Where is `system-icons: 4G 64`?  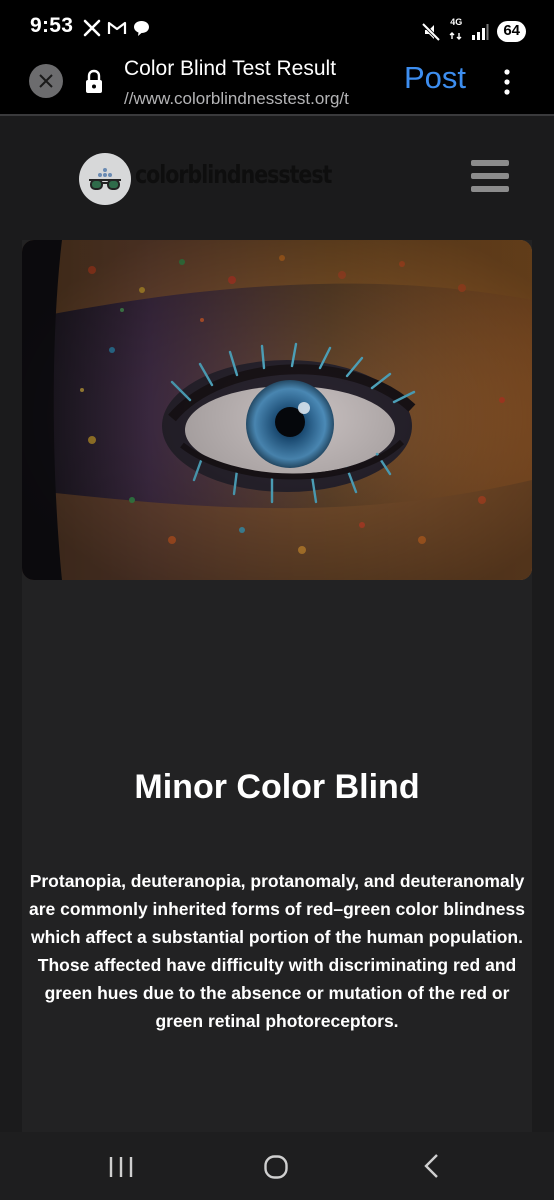
system-icons: 4G 64 is located at coordinates (473, 31).